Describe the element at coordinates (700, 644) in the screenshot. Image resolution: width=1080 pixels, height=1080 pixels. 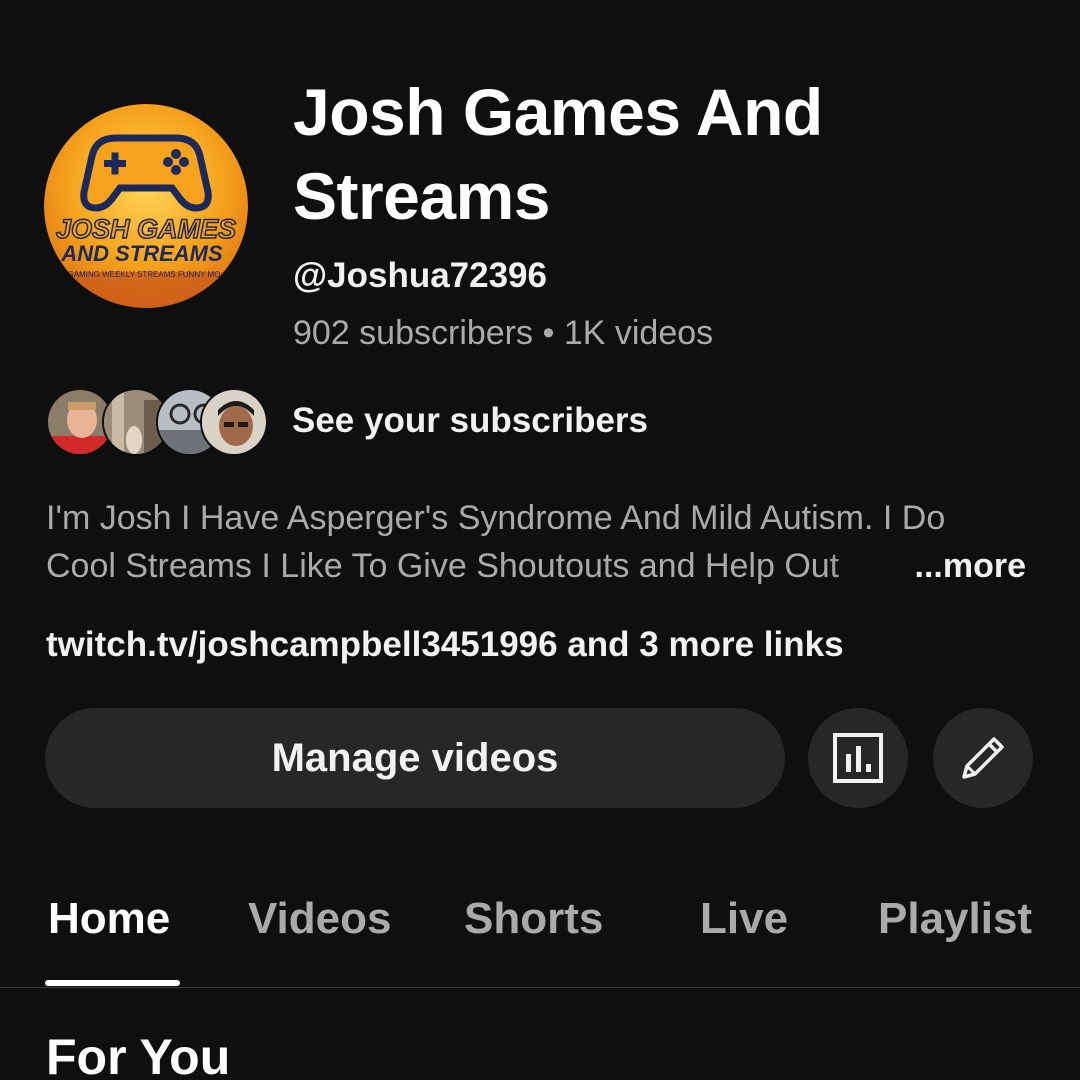
I see `more-links: and 3 more links` at that location.